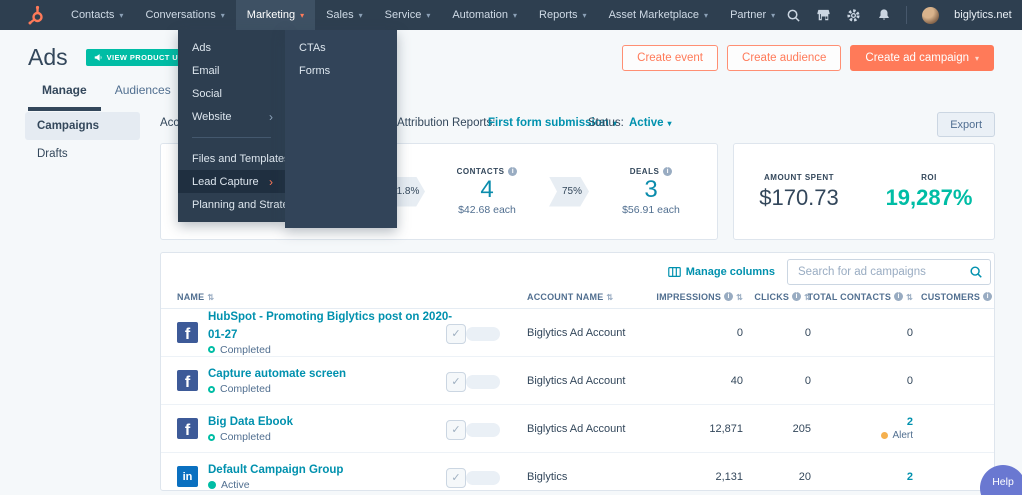 This screenshot has height=495, width=1022. Describe the element at coordinates (64, 97) in the screenshot. I see `tab-manage: Manage` at that location.